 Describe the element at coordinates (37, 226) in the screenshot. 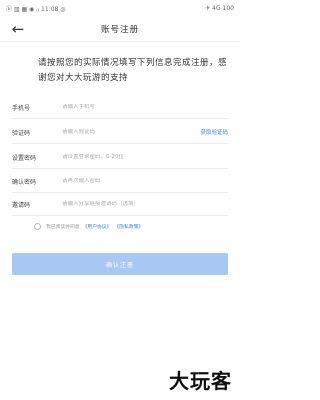

I see `agreement-checkbox` at that location.